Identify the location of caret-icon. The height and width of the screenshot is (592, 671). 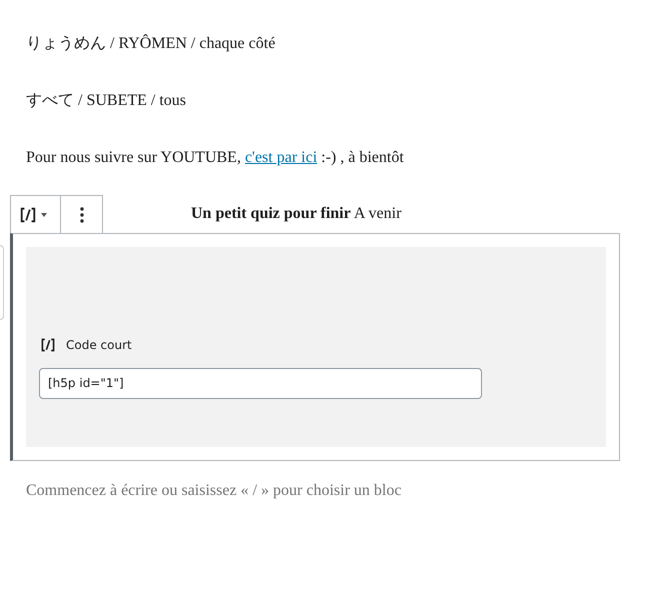
(44, 214).